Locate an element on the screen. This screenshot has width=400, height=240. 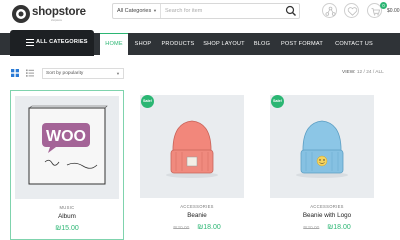
product-name: Beanie is located at coordinates (197, 215).